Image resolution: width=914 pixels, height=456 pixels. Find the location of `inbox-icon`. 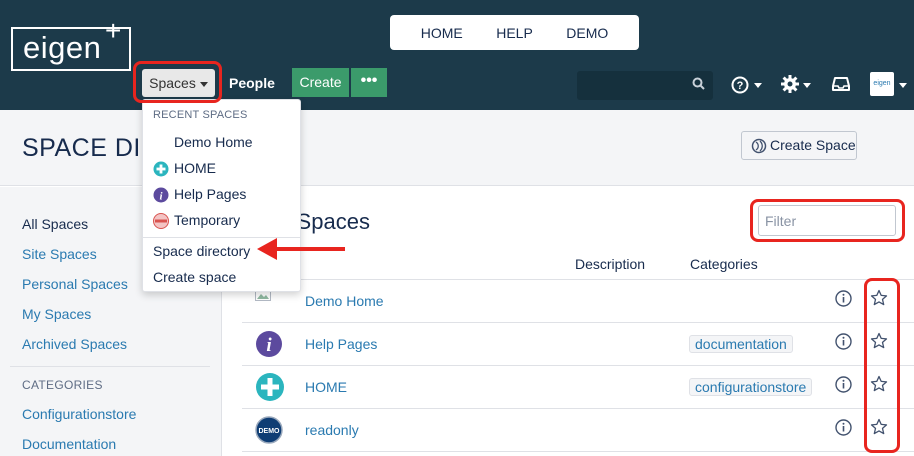

inbox-icon is located at coordinates (841, 84).